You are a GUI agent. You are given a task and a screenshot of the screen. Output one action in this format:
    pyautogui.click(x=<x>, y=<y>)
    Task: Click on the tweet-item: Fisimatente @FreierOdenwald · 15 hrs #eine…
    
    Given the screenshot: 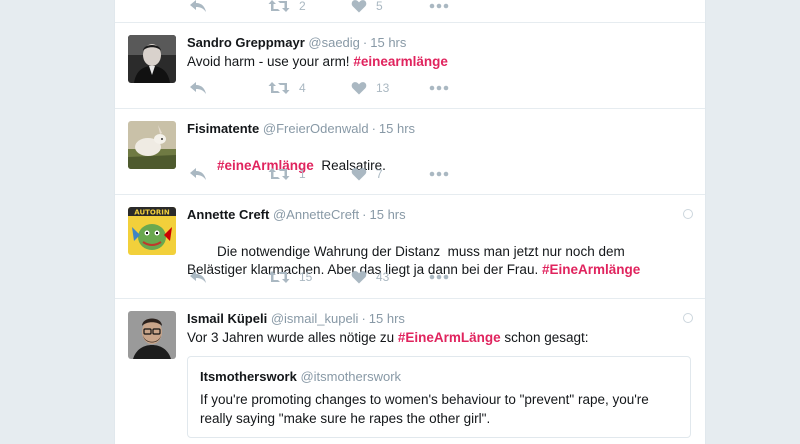 What is the action you would take?
    pyautogui.click(x=410, y=151)
    